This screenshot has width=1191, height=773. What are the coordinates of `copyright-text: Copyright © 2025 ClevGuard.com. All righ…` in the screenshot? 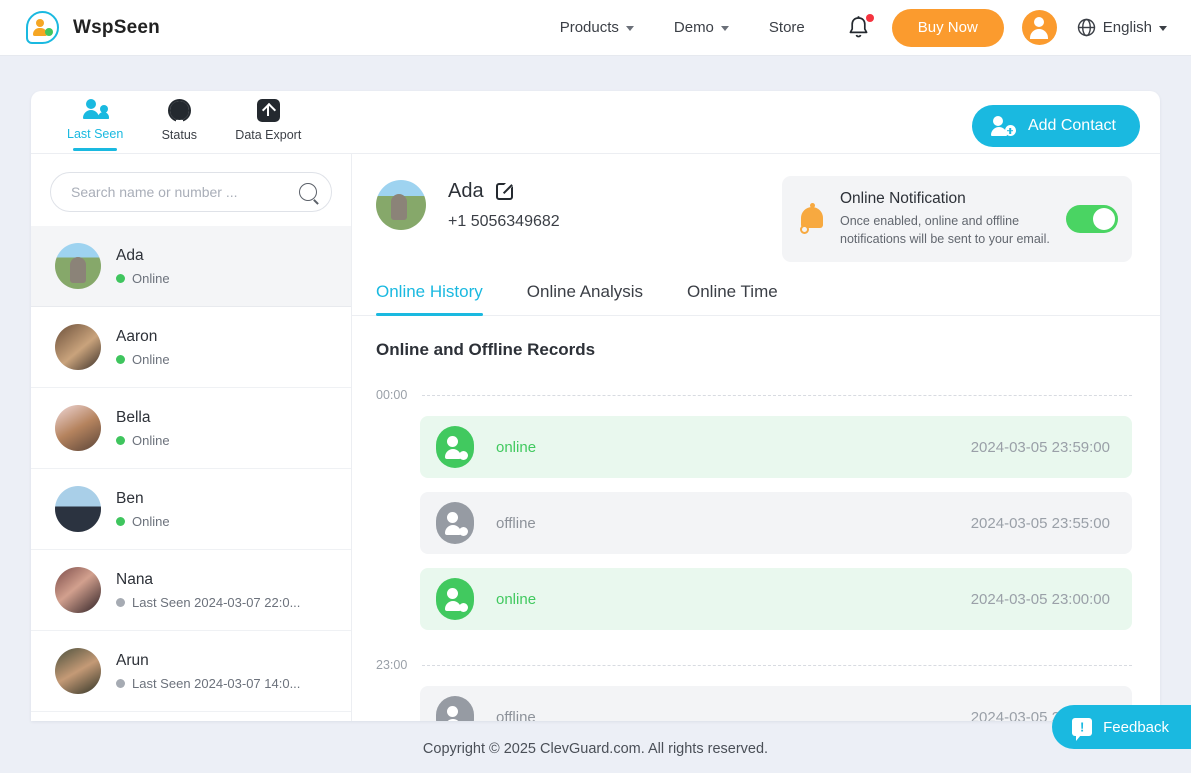 It's located at (595, 749).